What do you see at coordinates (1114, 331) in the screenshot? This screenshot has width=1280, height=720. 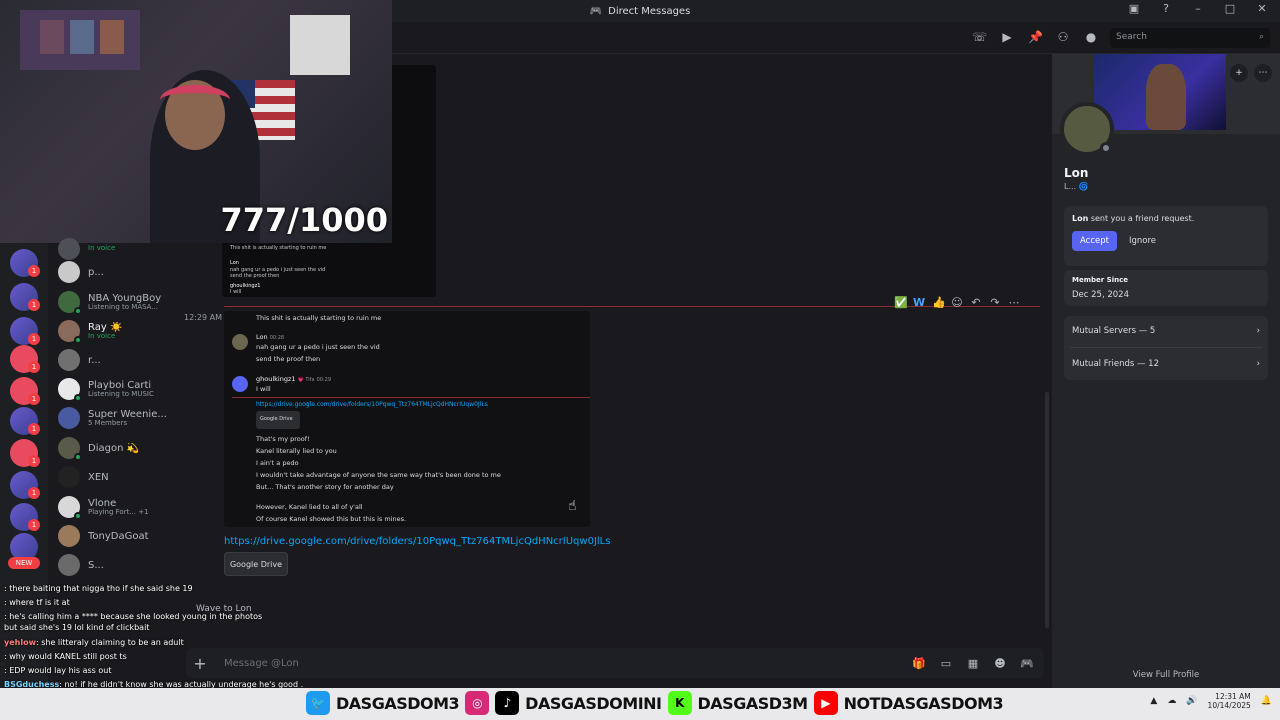 I see `mutual-servers-label: Mutual Servers — 5` at bounding box center [1114, 331].